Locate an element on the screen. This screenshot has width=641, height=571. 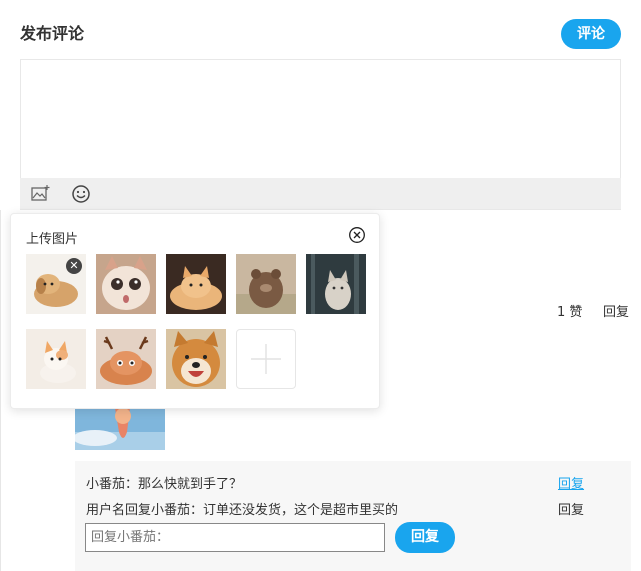
image-thumbnail: ✕ is located at coordinates (56, 284).